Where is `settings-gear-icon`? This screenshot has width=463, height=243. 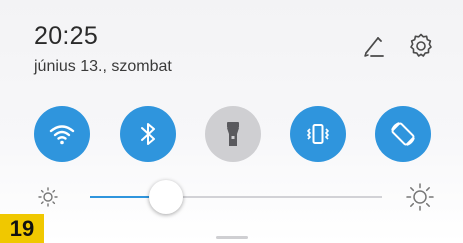 settings-gear-icon is located at coordinates (421, 45).